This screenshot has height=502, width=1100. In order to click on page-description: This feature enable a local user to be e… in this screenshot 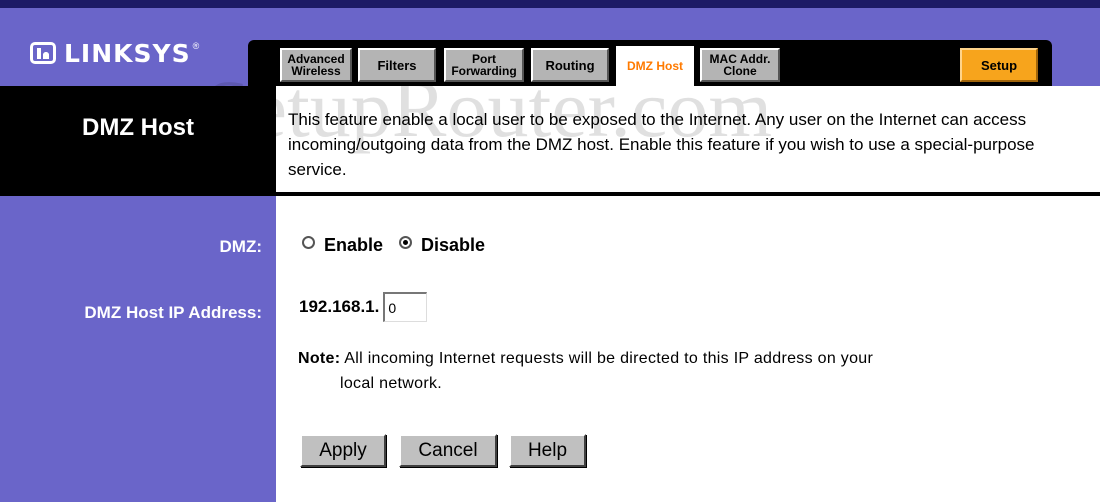, I will do `click(661, 144)`.